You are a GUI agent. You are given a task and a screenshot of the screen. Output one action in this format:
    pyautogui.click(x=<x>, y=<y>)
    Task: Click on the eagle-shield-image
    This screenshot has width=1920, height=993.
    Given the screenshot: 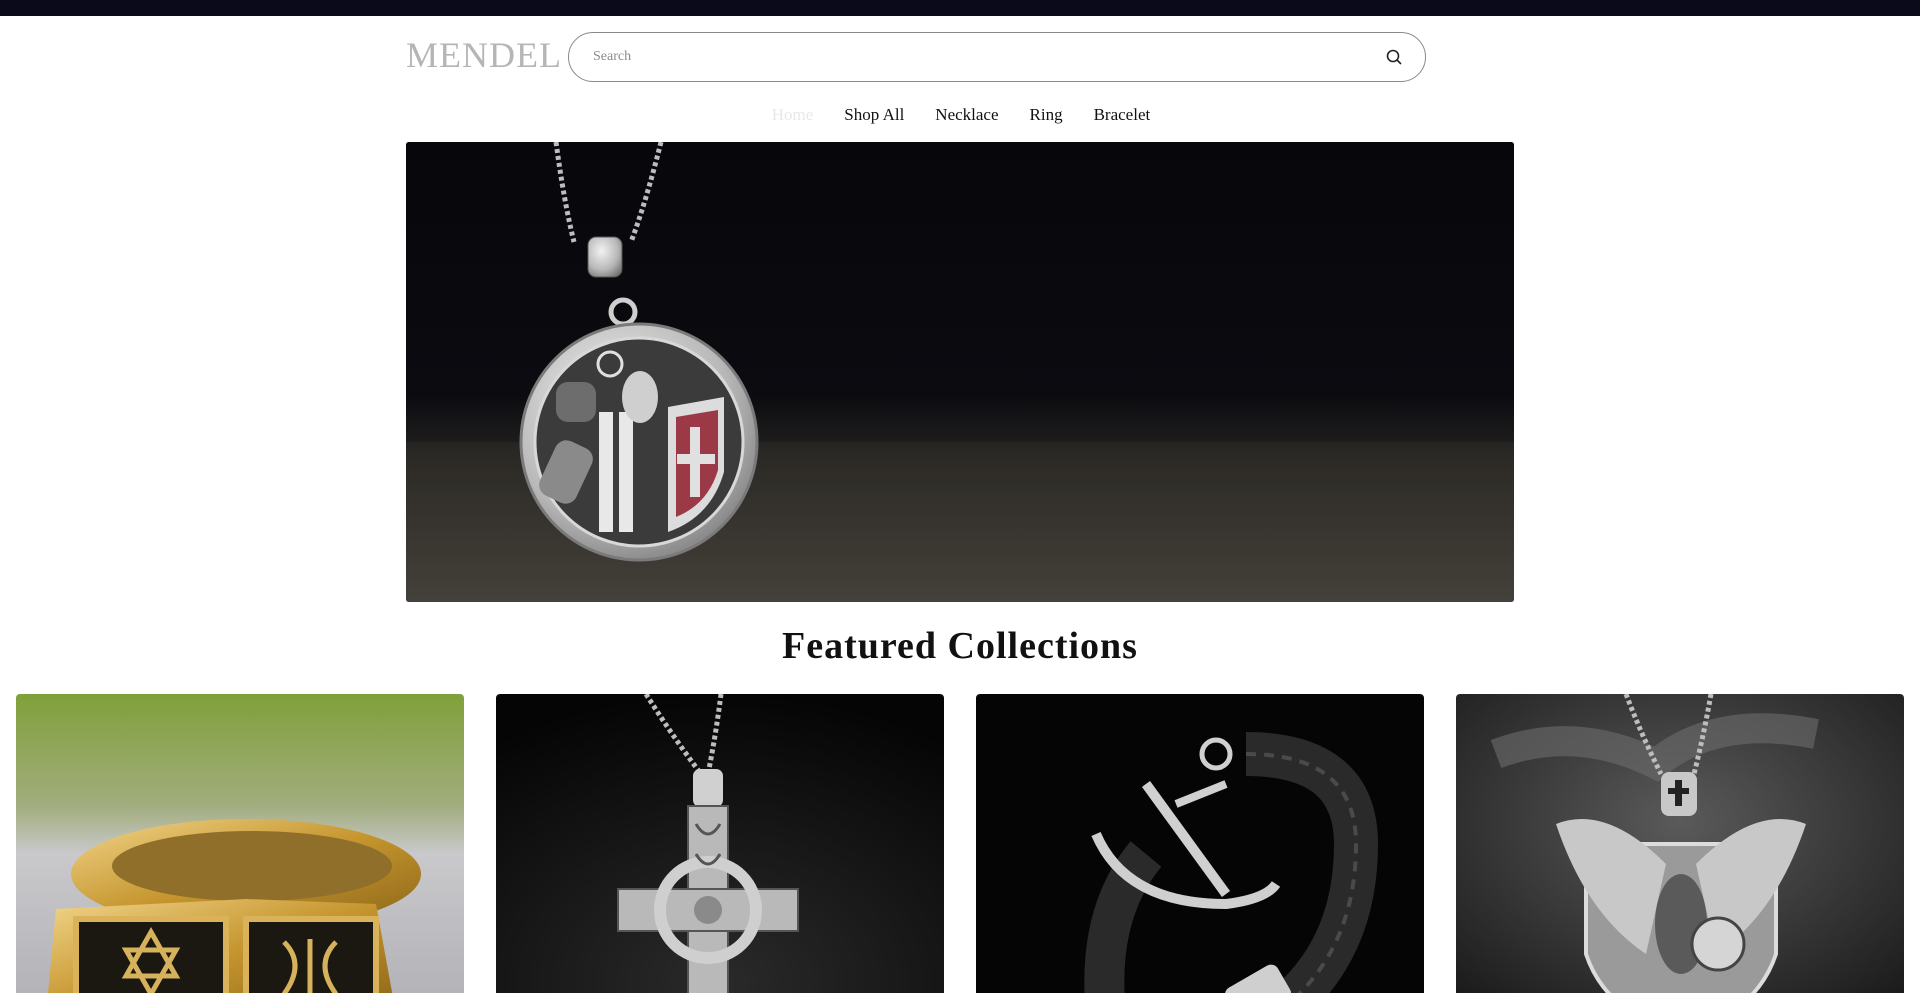 What is the action you would take?
    pyautogui.click(x=1680, y=843)
    